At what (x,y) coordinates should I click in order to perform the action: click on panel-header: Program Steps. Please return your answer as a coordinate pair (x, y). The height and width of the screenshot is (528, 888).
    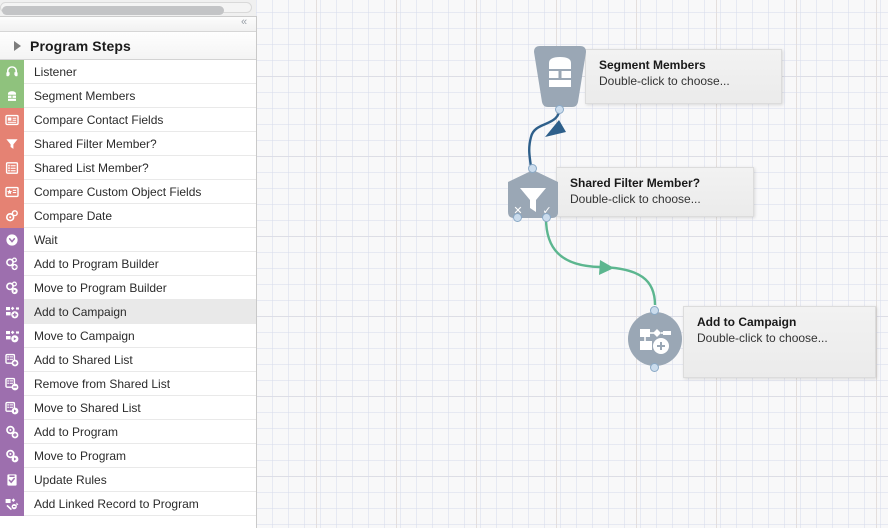
    Looking at the image, I should click on (128, 46).